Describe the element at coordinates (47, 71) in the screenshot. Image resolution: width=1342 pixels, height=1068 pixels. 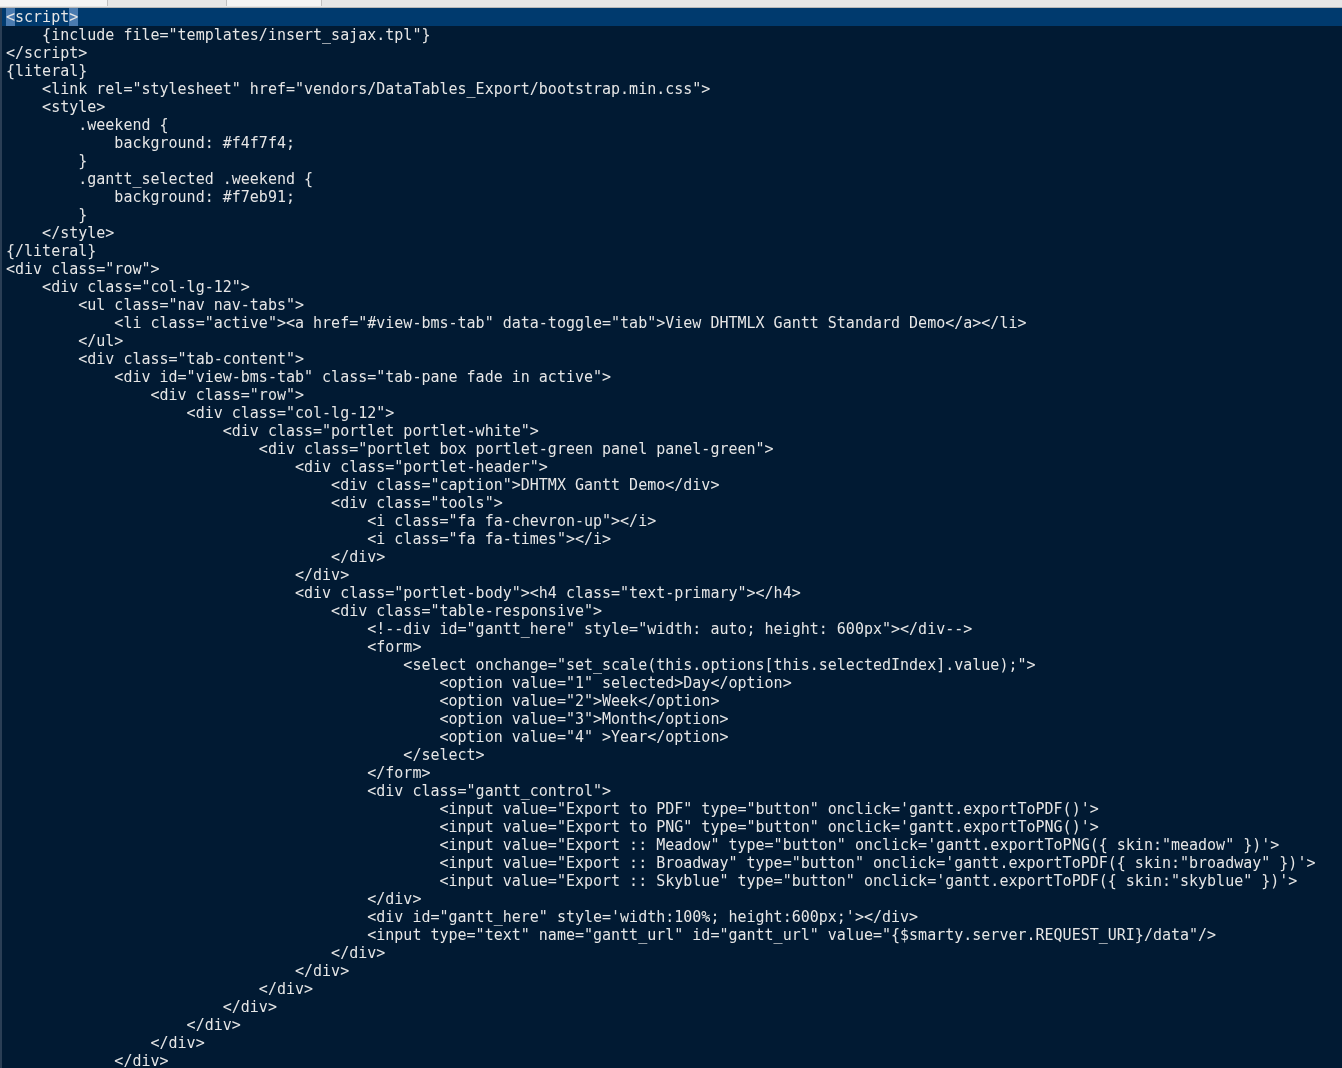
I see `code-line: {literal}` at that location.